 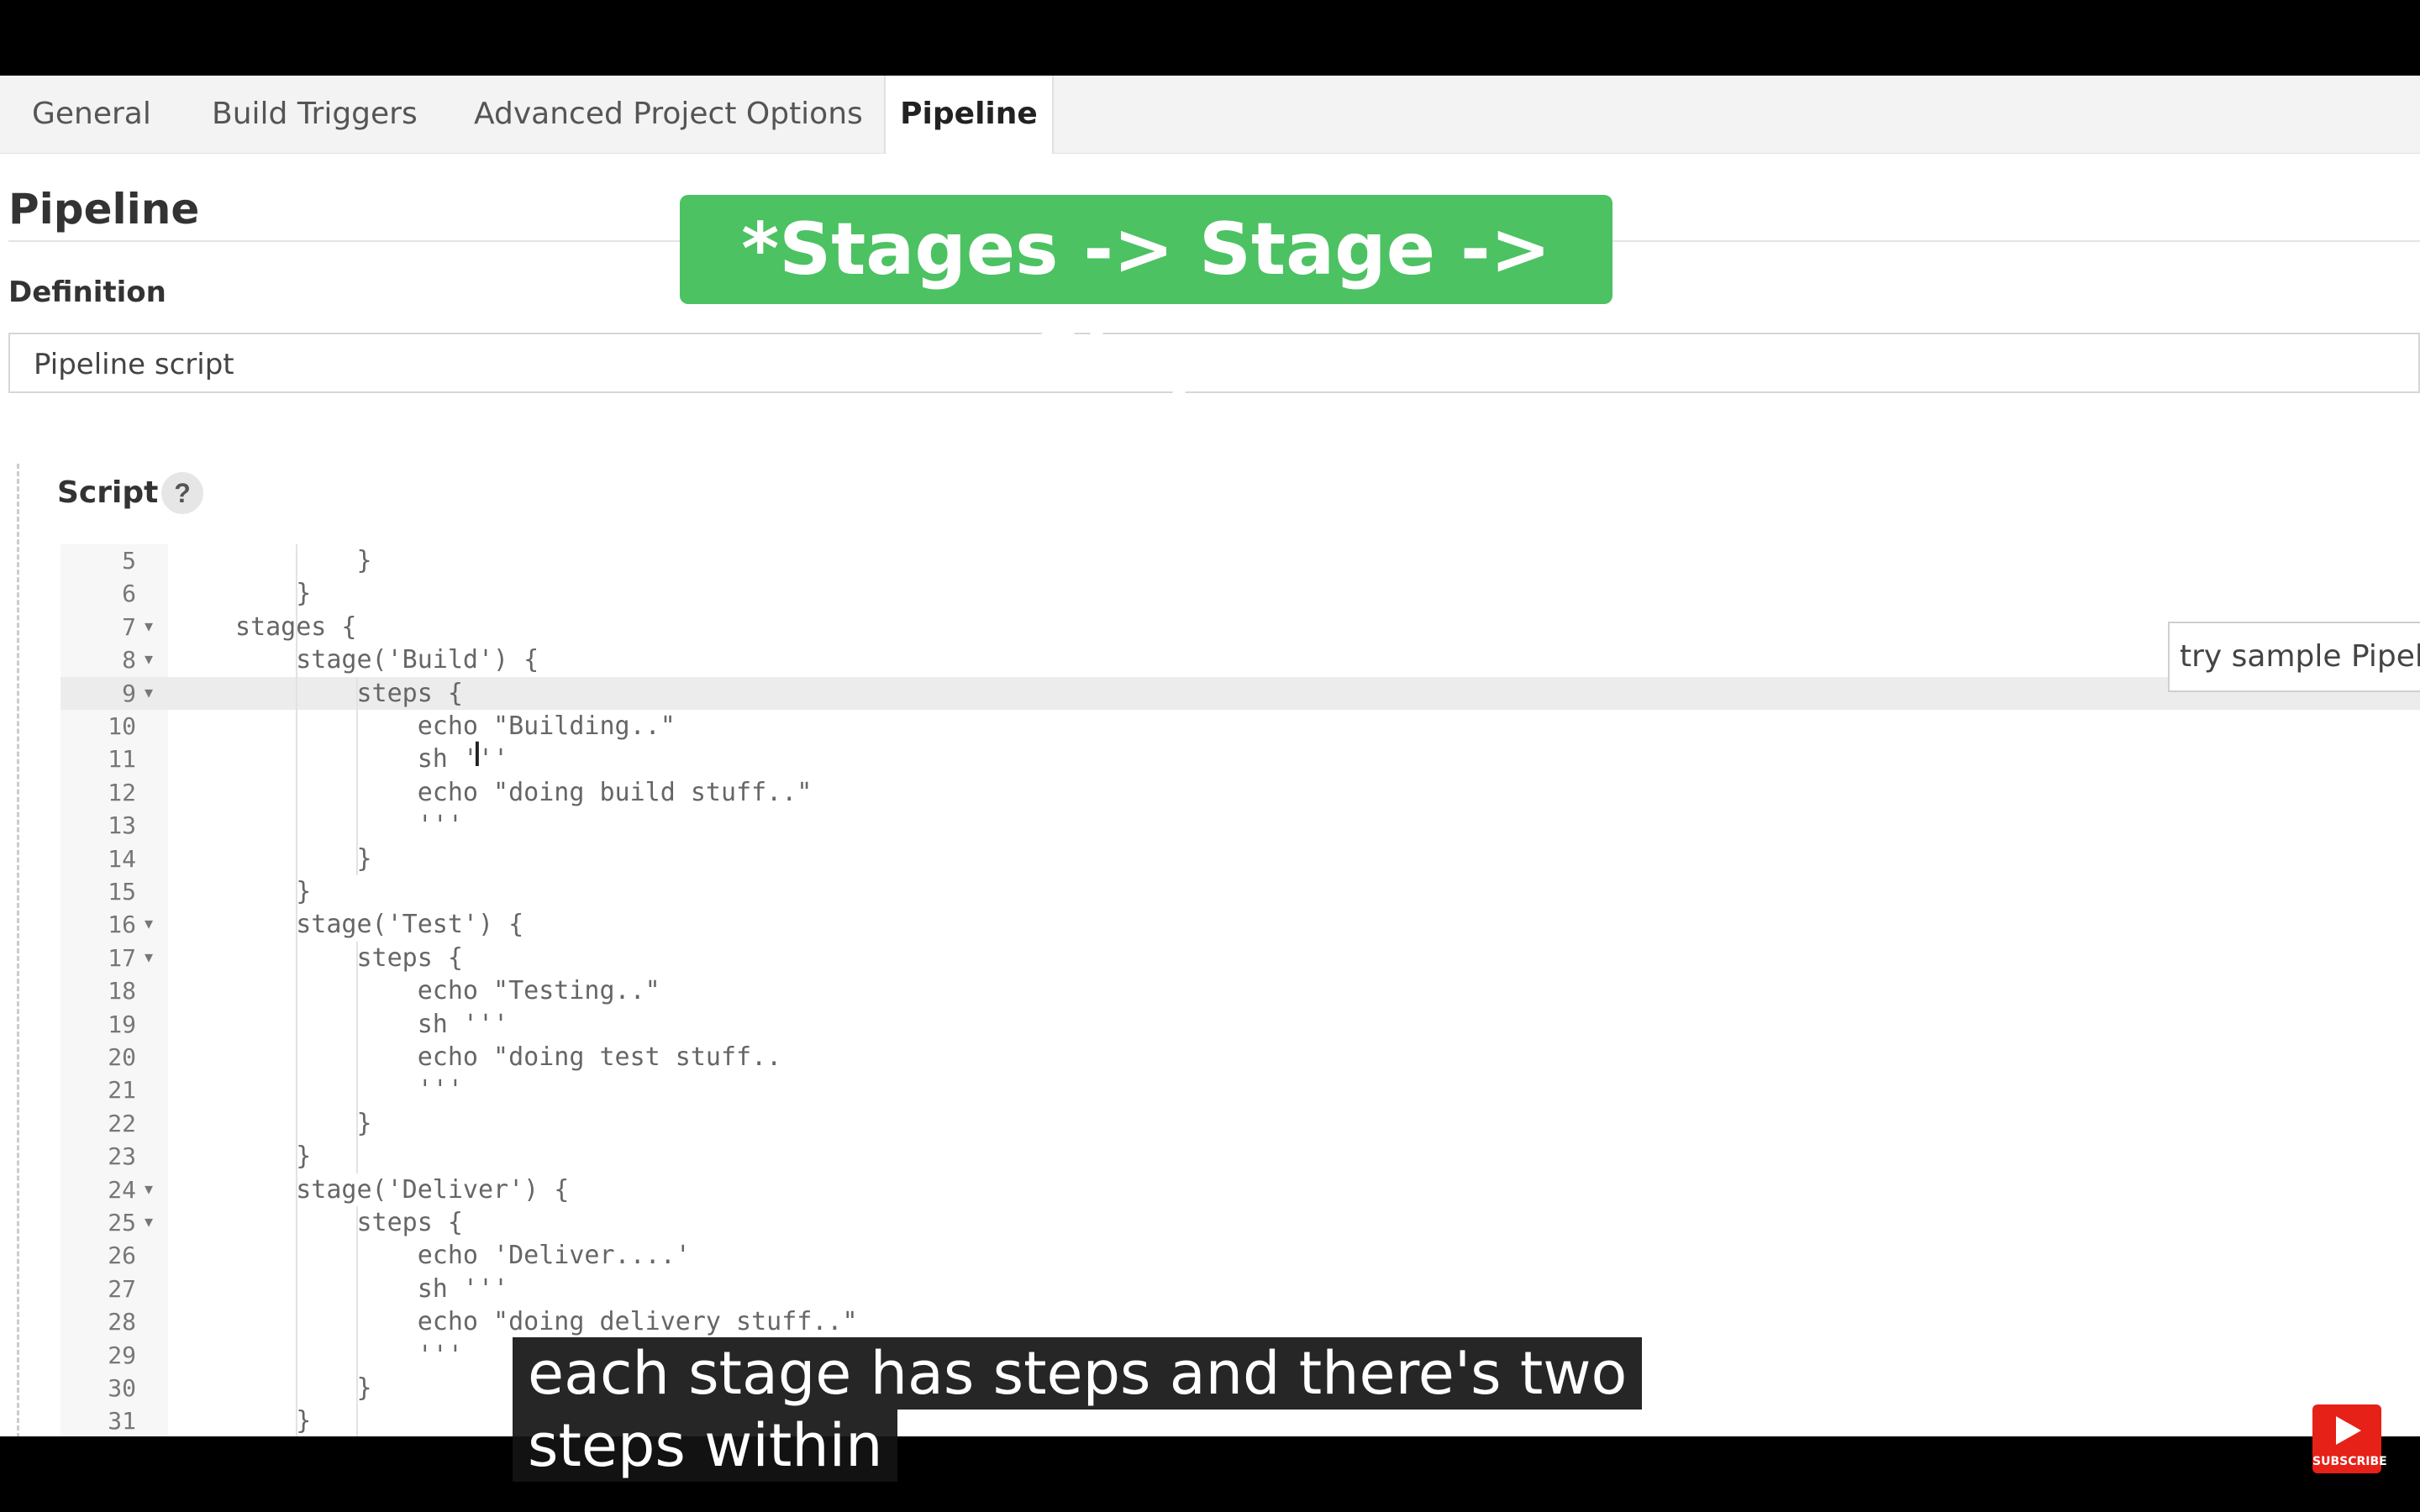 What do you see at coordinates (1240, 627) in the screenshot?
I see `code-line: 7 ▾ stages {` at bounding box center [1240, 627].